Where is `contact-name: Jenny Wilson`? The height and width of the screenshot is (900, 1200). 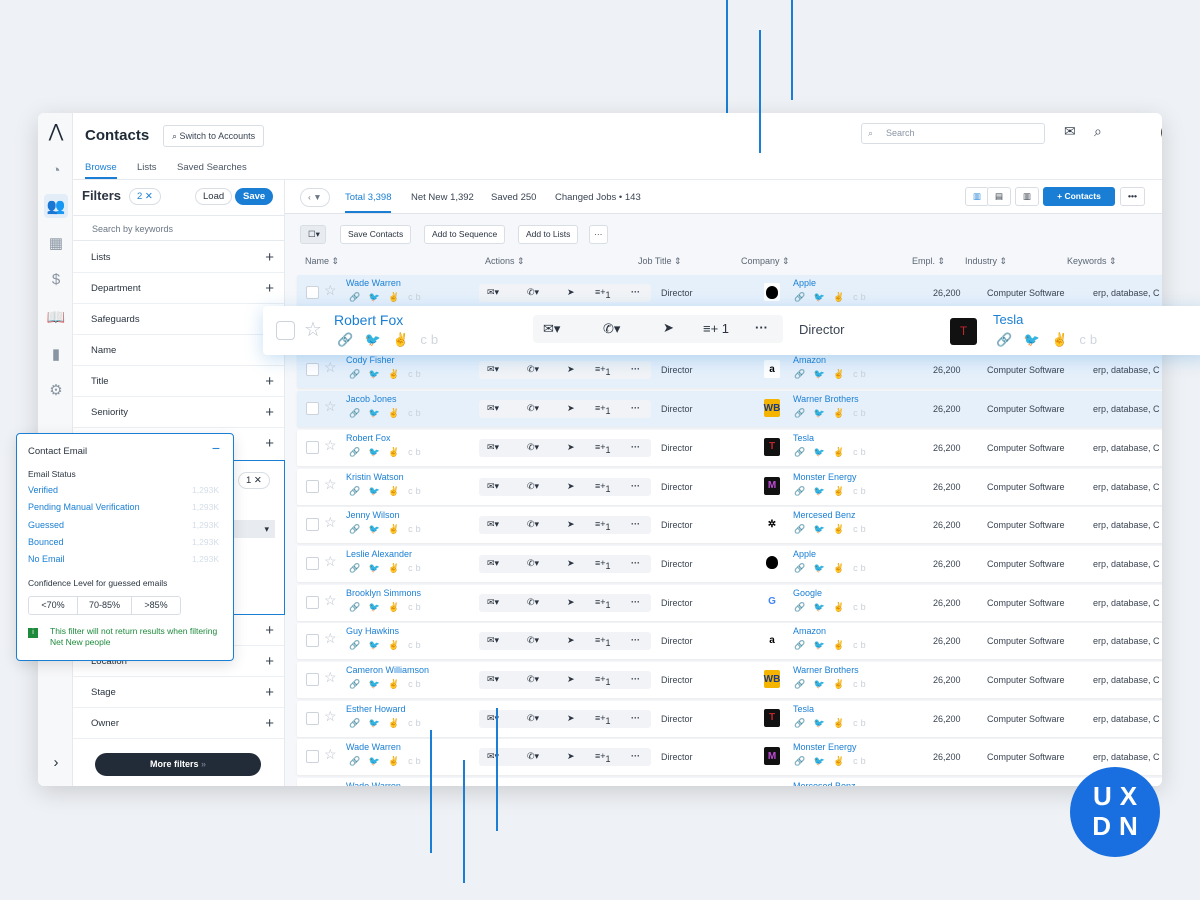
contact-name: Jenny Wilson is located at coordinates (373, 515).